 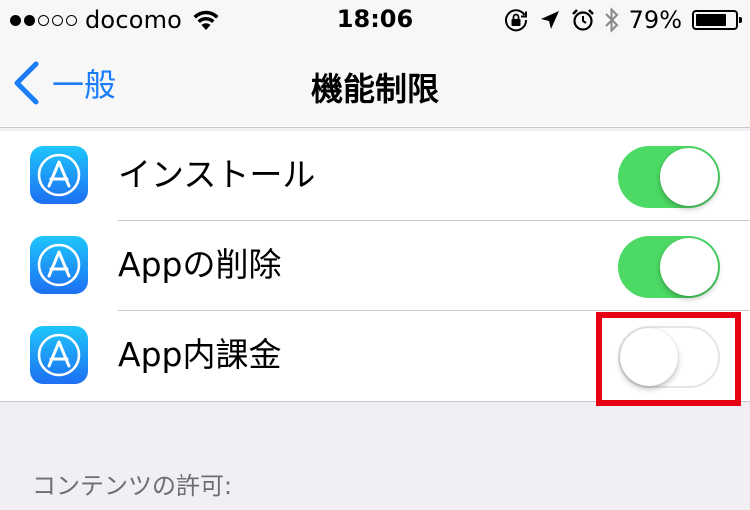 I want to click on delete-app-toggle, so click(x=669, y=267).